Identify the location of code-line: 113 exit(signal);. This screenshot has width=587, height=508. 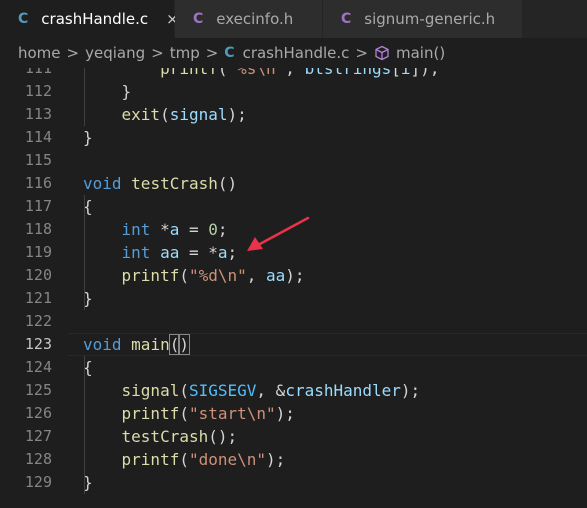
(293, 114).